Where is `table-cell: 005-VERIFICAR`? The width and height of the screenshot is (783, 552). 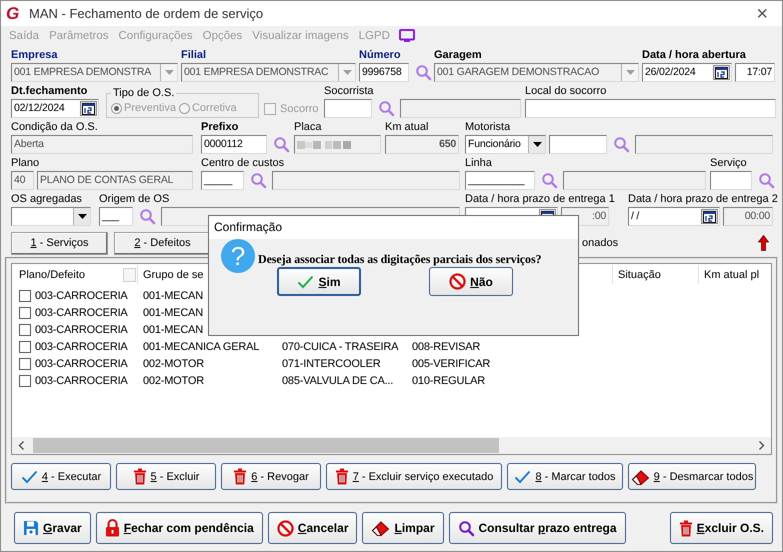
table-cell: 005-VERIFICAR is located at coordinates (451, 364).